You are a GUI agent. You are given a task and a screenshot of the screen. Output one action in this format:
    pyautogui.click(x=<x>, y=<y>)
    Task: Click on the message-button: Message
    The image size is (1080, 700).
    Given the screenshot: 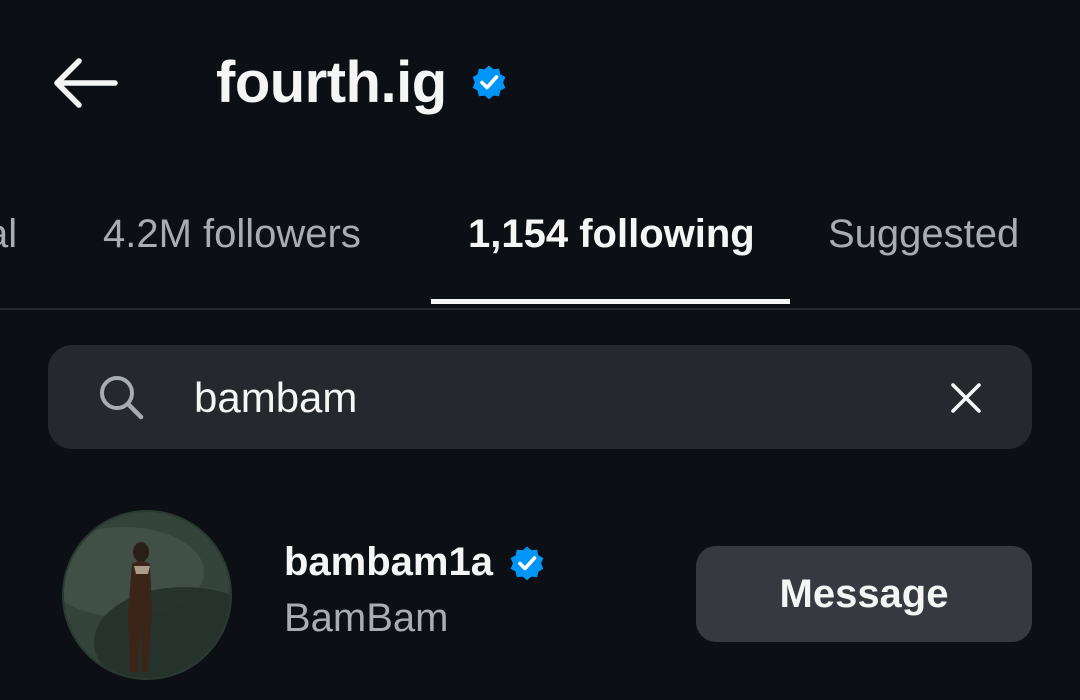 What is the action you would take?
    pyautogui.click(x=864, y=594)
    